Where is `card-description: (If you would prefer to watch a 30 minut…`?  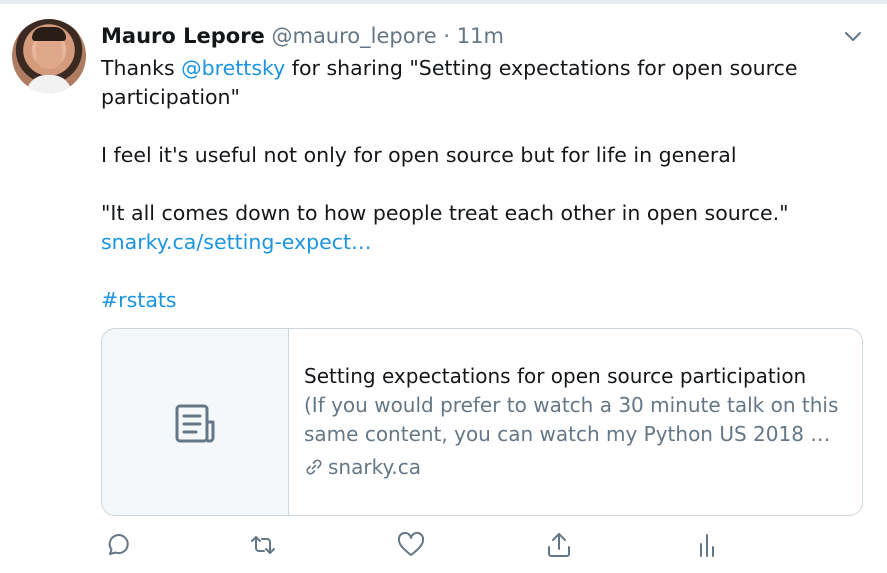 card-description: (If you would prefer to watch a 30 minut… is located at coordinates (571, 419).